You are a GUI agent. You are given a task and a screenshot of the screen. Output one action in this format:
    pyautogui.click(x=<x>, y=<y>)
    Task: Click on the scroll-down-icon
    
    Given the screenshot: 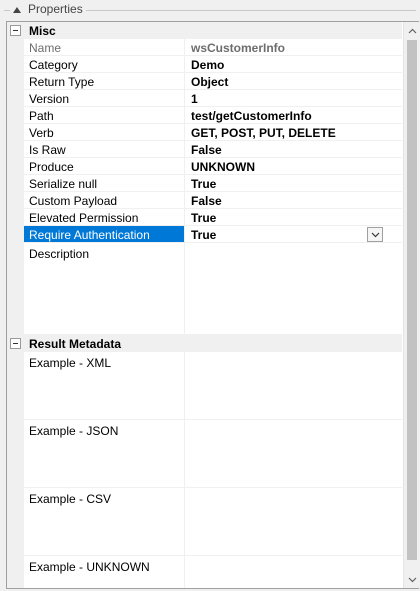 What is the action you would take?
    pyautogui.click(x=412, y=579)
    